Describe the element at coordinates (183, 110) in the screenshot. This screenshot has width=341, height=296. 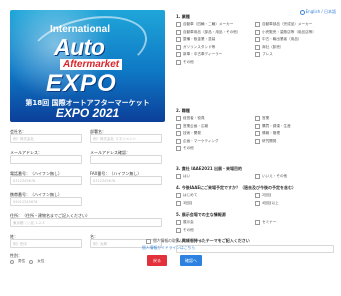
I see `q2-title: 2. 職種` at that location.